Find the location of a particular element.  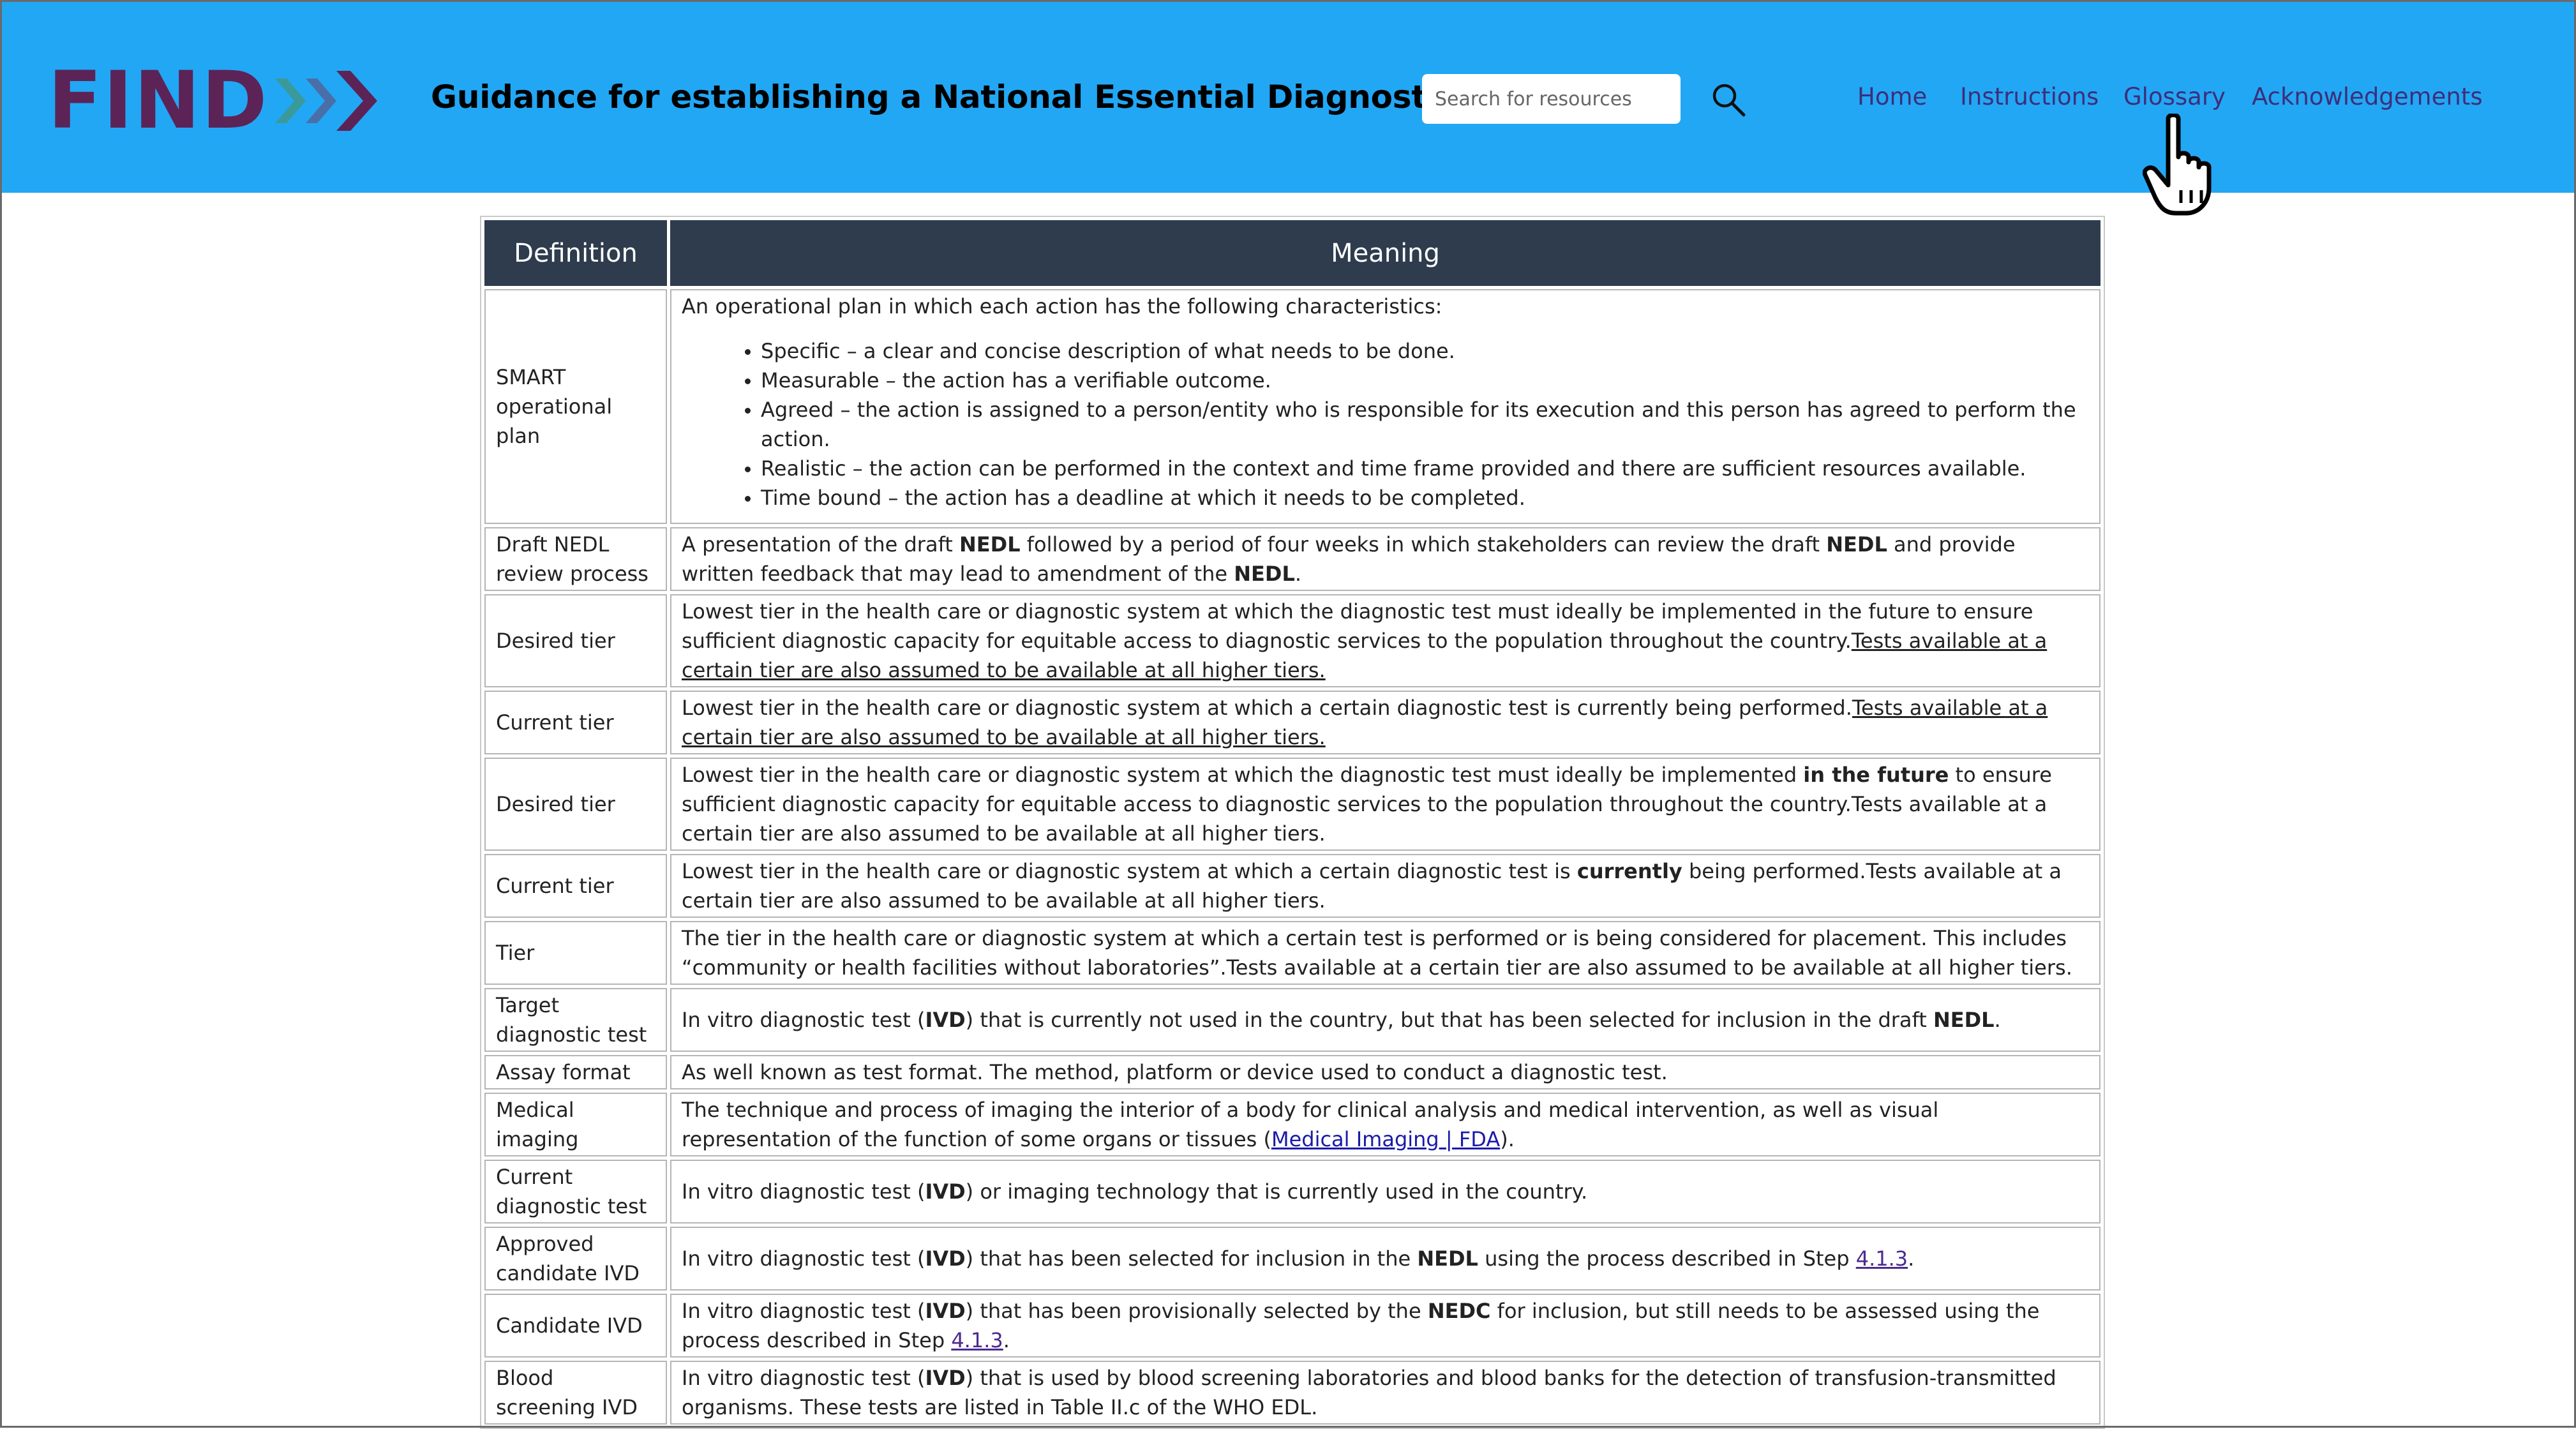

search-input is located at coordinates (1551, 99).